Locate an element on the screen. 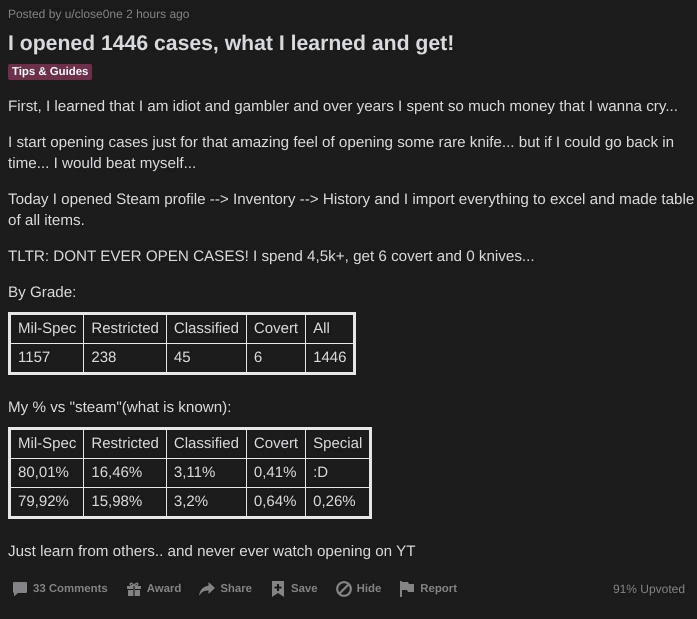 The height and width of the screenshot is (619, 697). upvote-ratio: 91% Upvoted is located at coordinates (648, 589).